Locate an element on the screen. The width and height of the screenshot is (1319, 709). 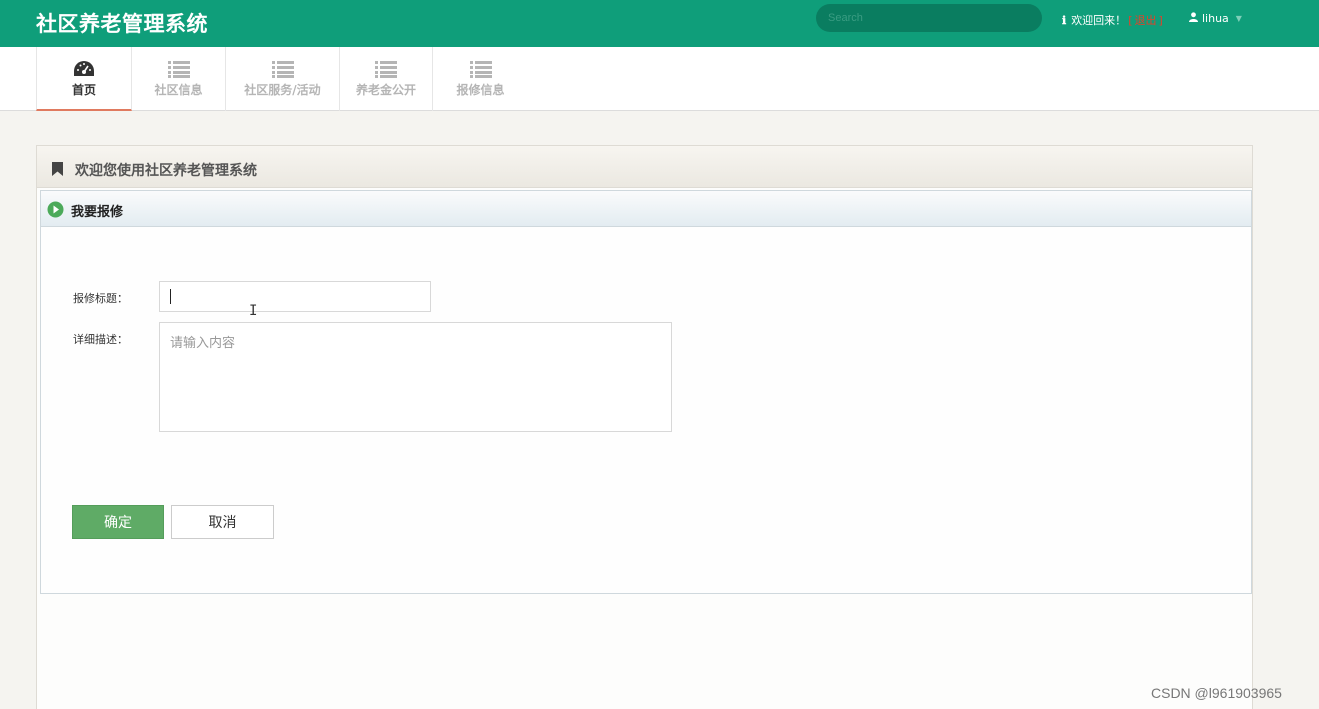
nav-label: 报修信息 is located at coordinates (480, 90).